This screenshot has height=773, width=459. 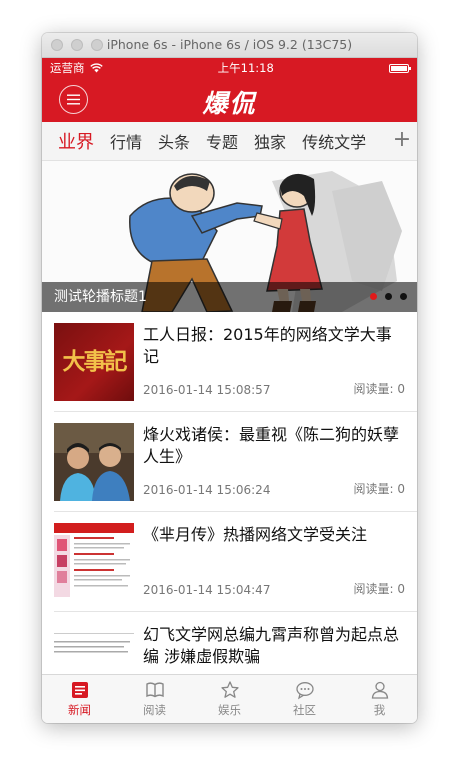 I want to click on photo-image, so click(x=94, y=462).